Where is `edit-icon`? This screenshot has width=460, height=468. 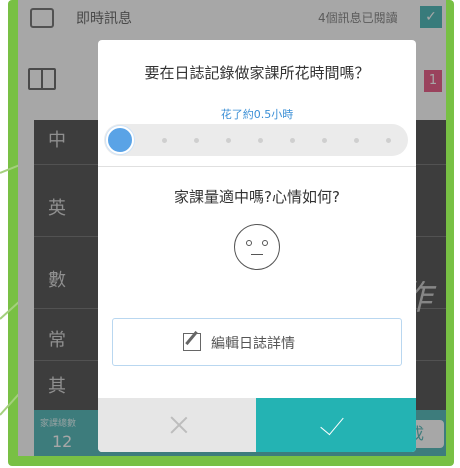 edit-icon is located at coordinates (192, 342).